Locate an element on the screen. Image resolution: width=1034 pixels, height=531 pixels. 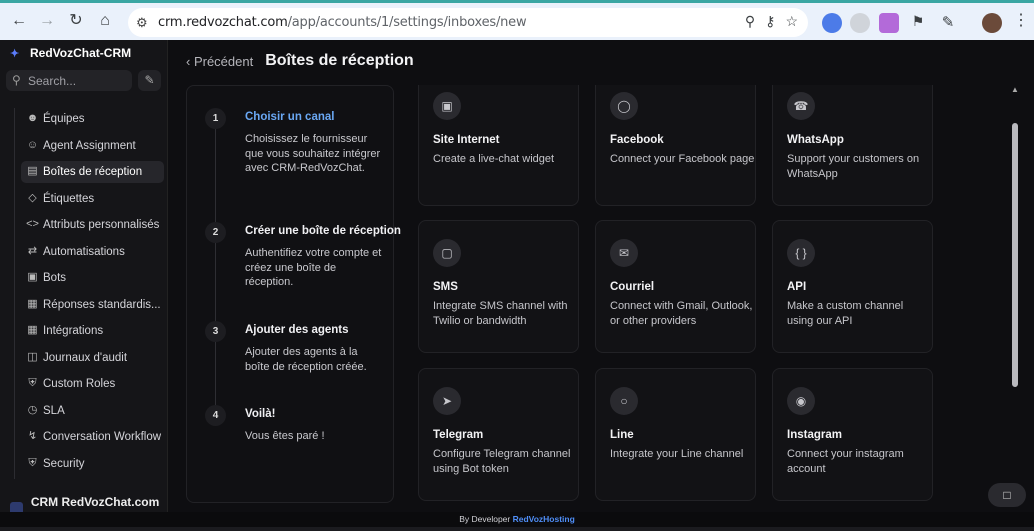
sidebar-item-labels: ◇ Étiquettes is located at coordinates (92, 199).